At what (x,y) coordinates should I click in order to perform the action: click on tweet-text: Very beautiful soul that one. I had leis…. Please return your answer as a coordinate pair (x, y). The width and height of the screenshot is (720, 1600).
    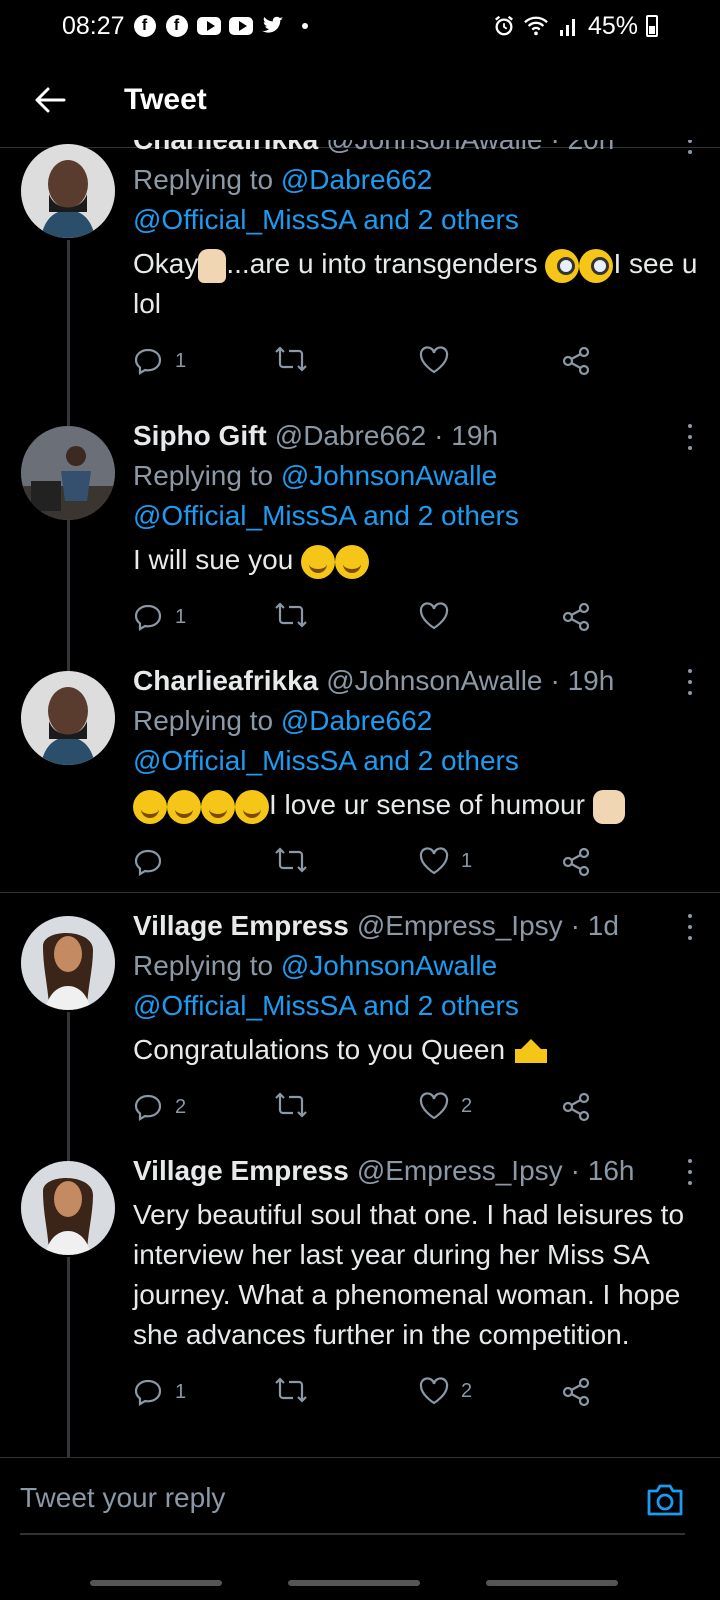
    Looking at the image, I should click on (409, 1274).